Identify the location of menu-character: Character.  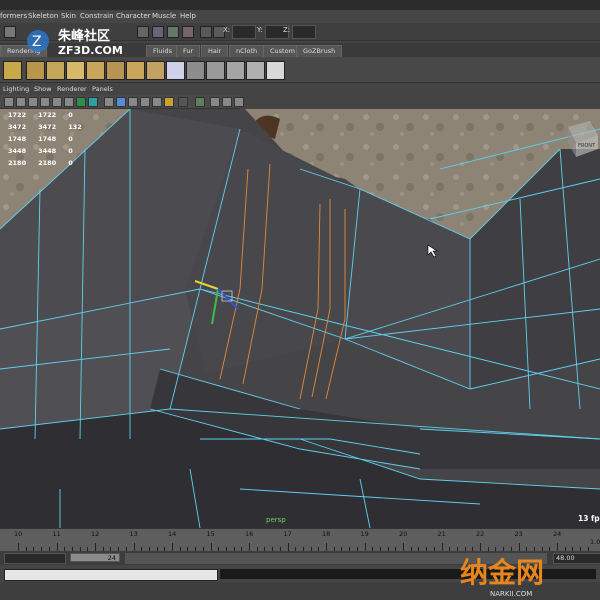
(133, 16).